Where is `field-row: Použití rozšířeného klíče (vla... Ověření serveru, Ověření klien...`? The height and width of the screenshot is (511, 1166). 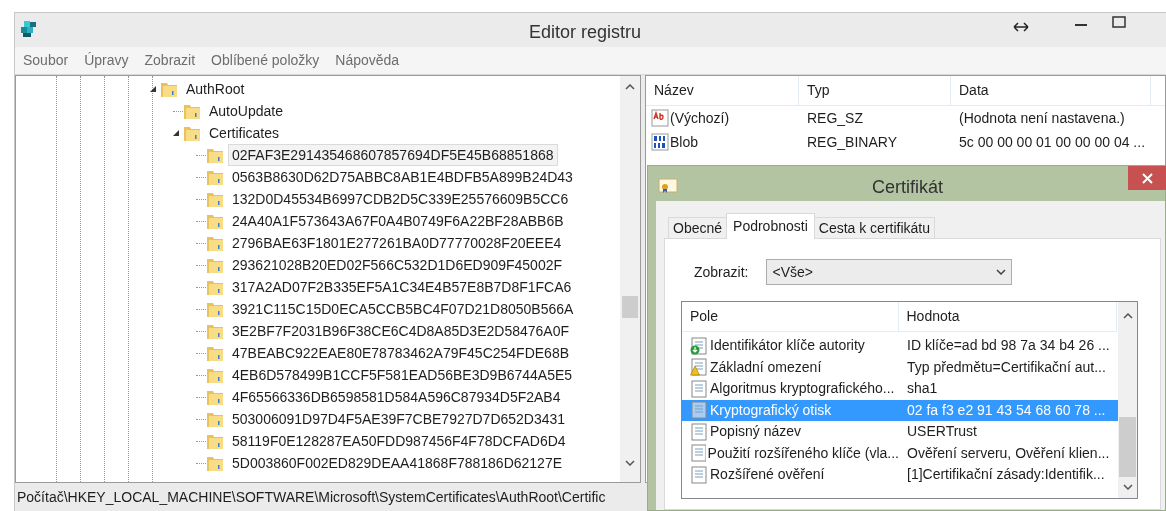
field-row: Použití rozšířeného klíče (vla... Ověření serveru, Ověření klien... is located at coordinates (900, 453).